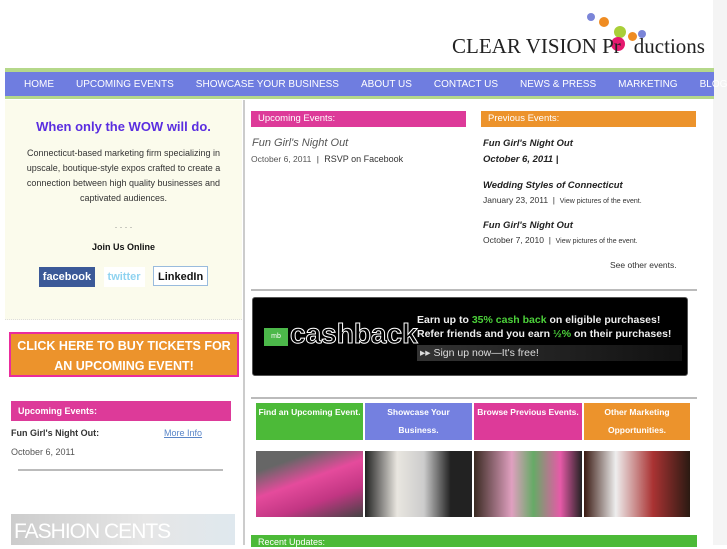 The width and height of the screenshot is (727, 549). Describe the element at coordinates (39, 84) in the screenshot. I see `nav-home: HOME` at that location.